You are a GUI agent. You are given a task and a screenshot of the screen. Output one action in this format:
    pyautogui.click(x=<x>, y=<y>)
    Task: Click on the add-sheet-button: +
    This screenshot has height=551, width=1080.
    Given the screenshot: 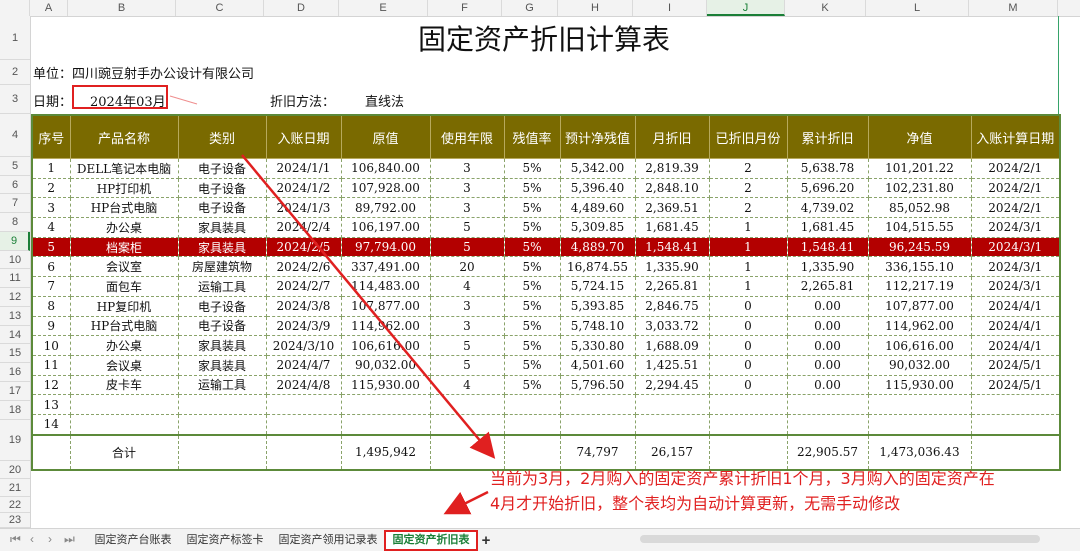 What is the action you would take?
    pyautogui.click(x=486, y=540)
    